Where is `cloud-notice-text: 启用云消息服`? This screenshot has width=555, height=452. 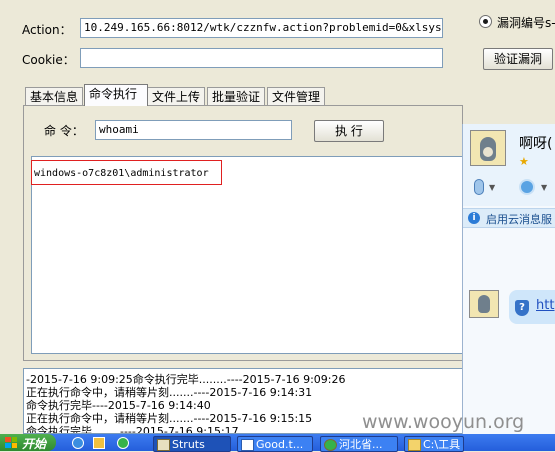 cloud-notice-text: 启用云消息服 is located at coordinates (519, 219).